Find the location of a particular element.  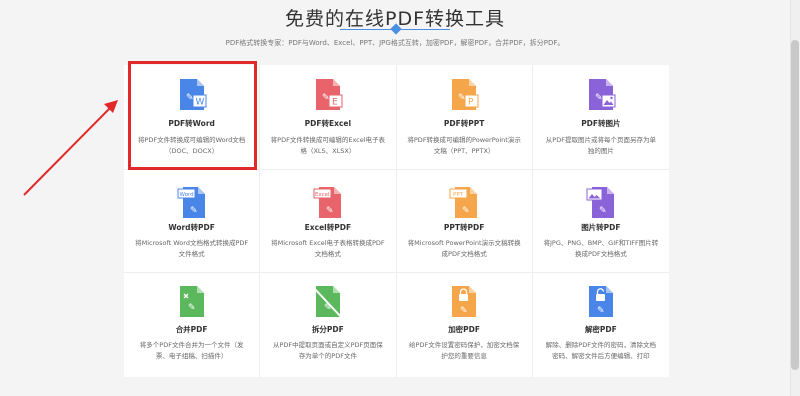

pdf-to-ppt-icon: ✎ P is located at coordinates (464, 95).